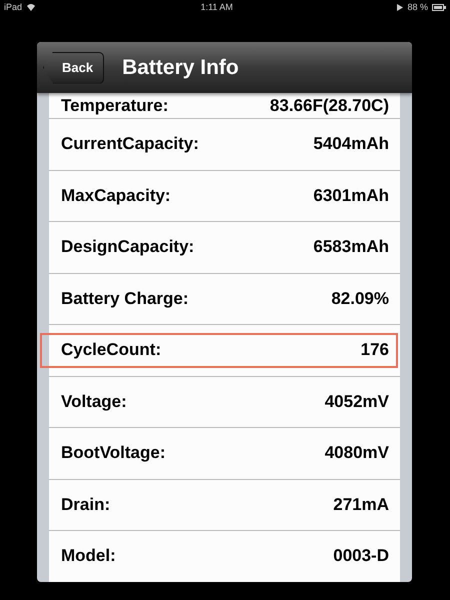 This screenshot has height=600, width=450. I want to click on battery-percent: 88 %, so click(417, 7).